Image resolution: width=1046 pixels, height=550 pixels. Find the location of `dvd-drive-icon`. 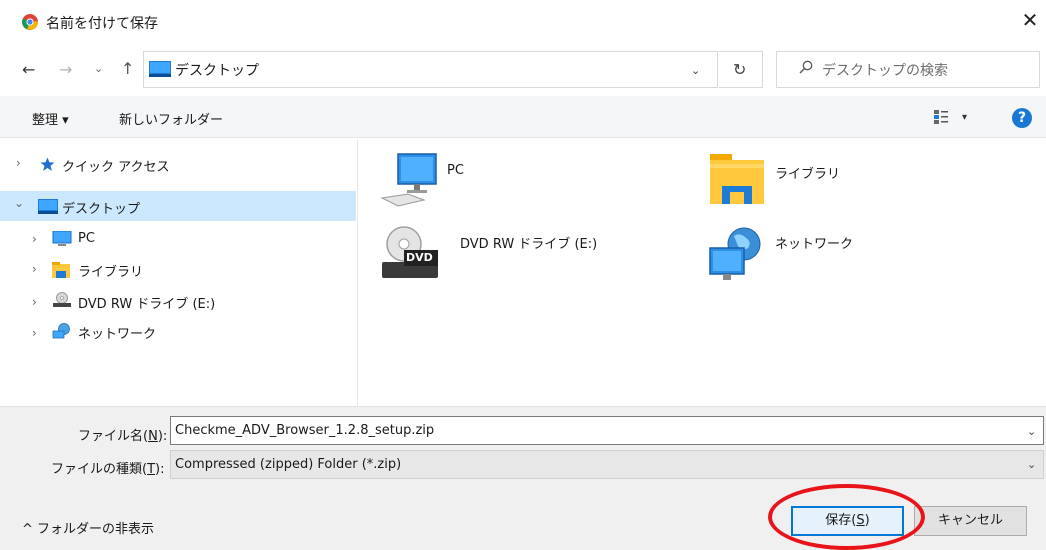

dvd-drive-icon is located at coordinates (62, 299).